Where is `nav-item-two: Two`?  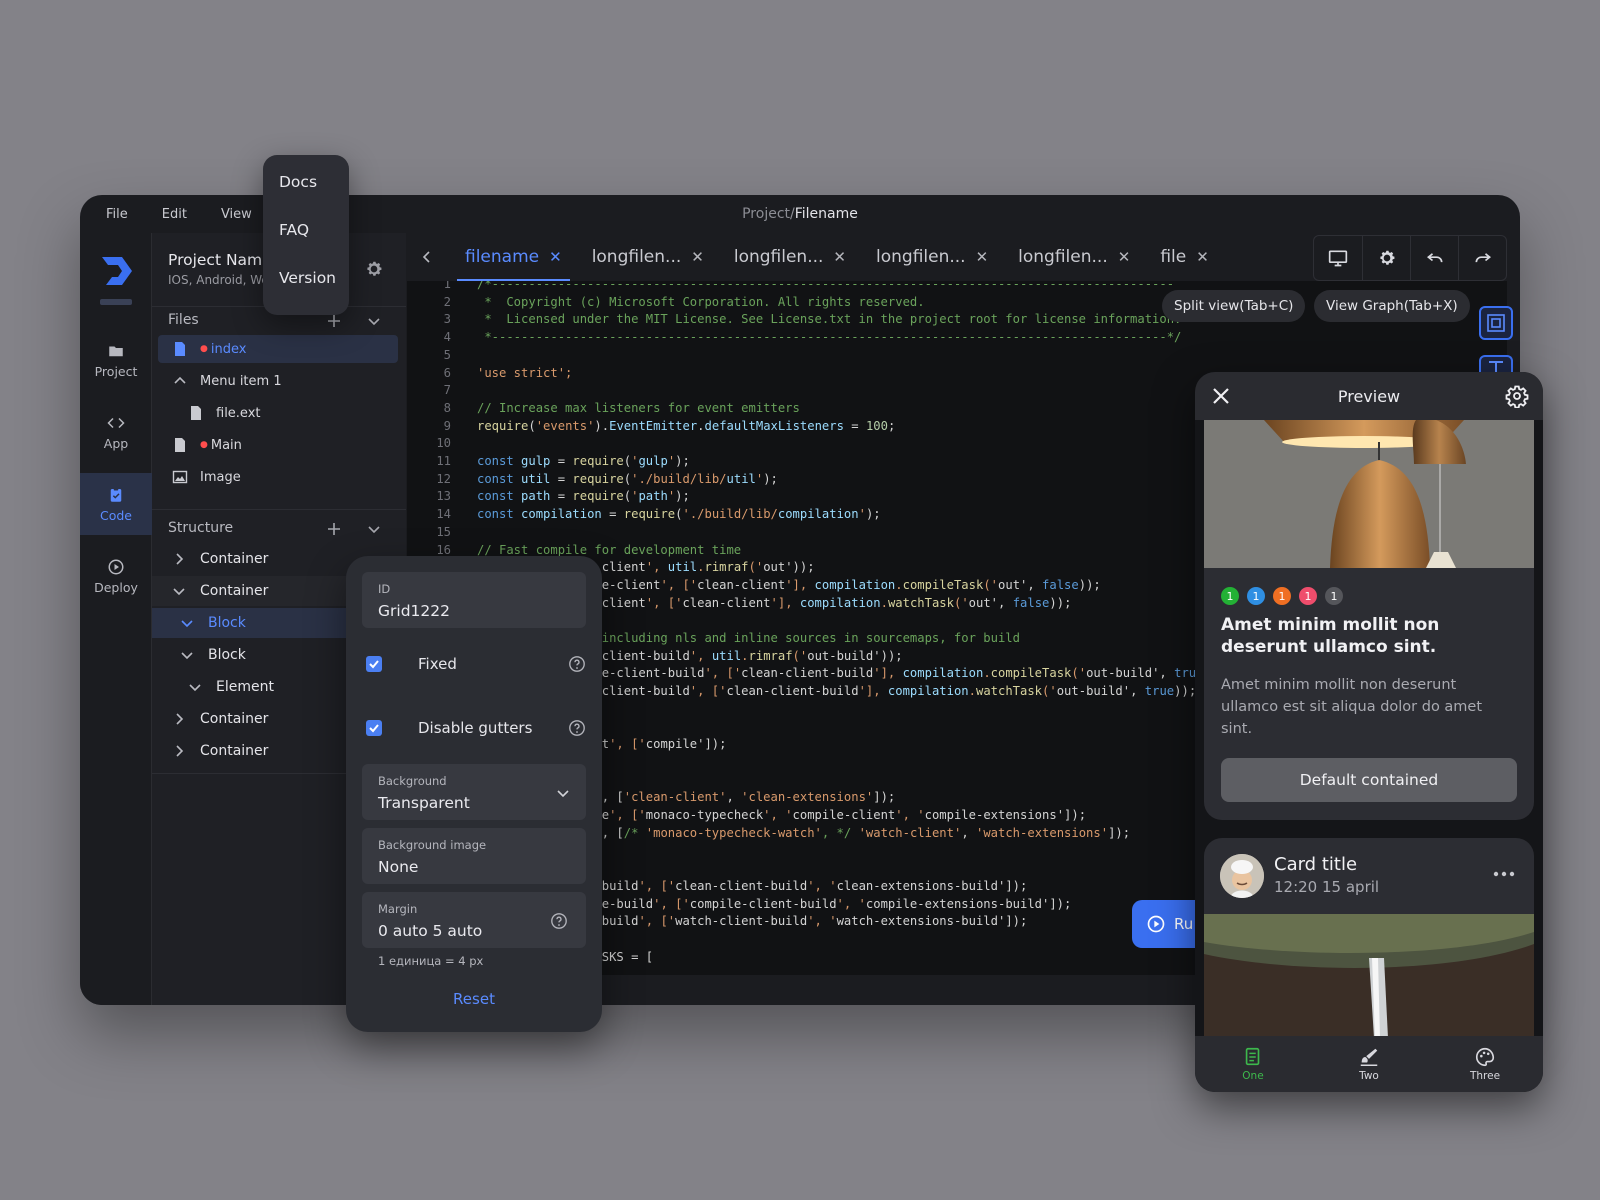 nav-item-two: Two is located at coordinates (1369, 1064).